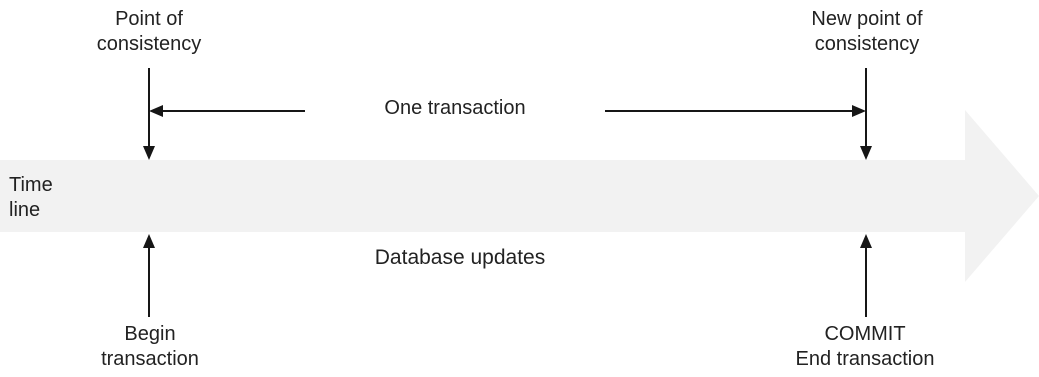 This screenshot has height=377, width=1039. I want to click on one-transaction-label: One transaction, so click(455, 108).